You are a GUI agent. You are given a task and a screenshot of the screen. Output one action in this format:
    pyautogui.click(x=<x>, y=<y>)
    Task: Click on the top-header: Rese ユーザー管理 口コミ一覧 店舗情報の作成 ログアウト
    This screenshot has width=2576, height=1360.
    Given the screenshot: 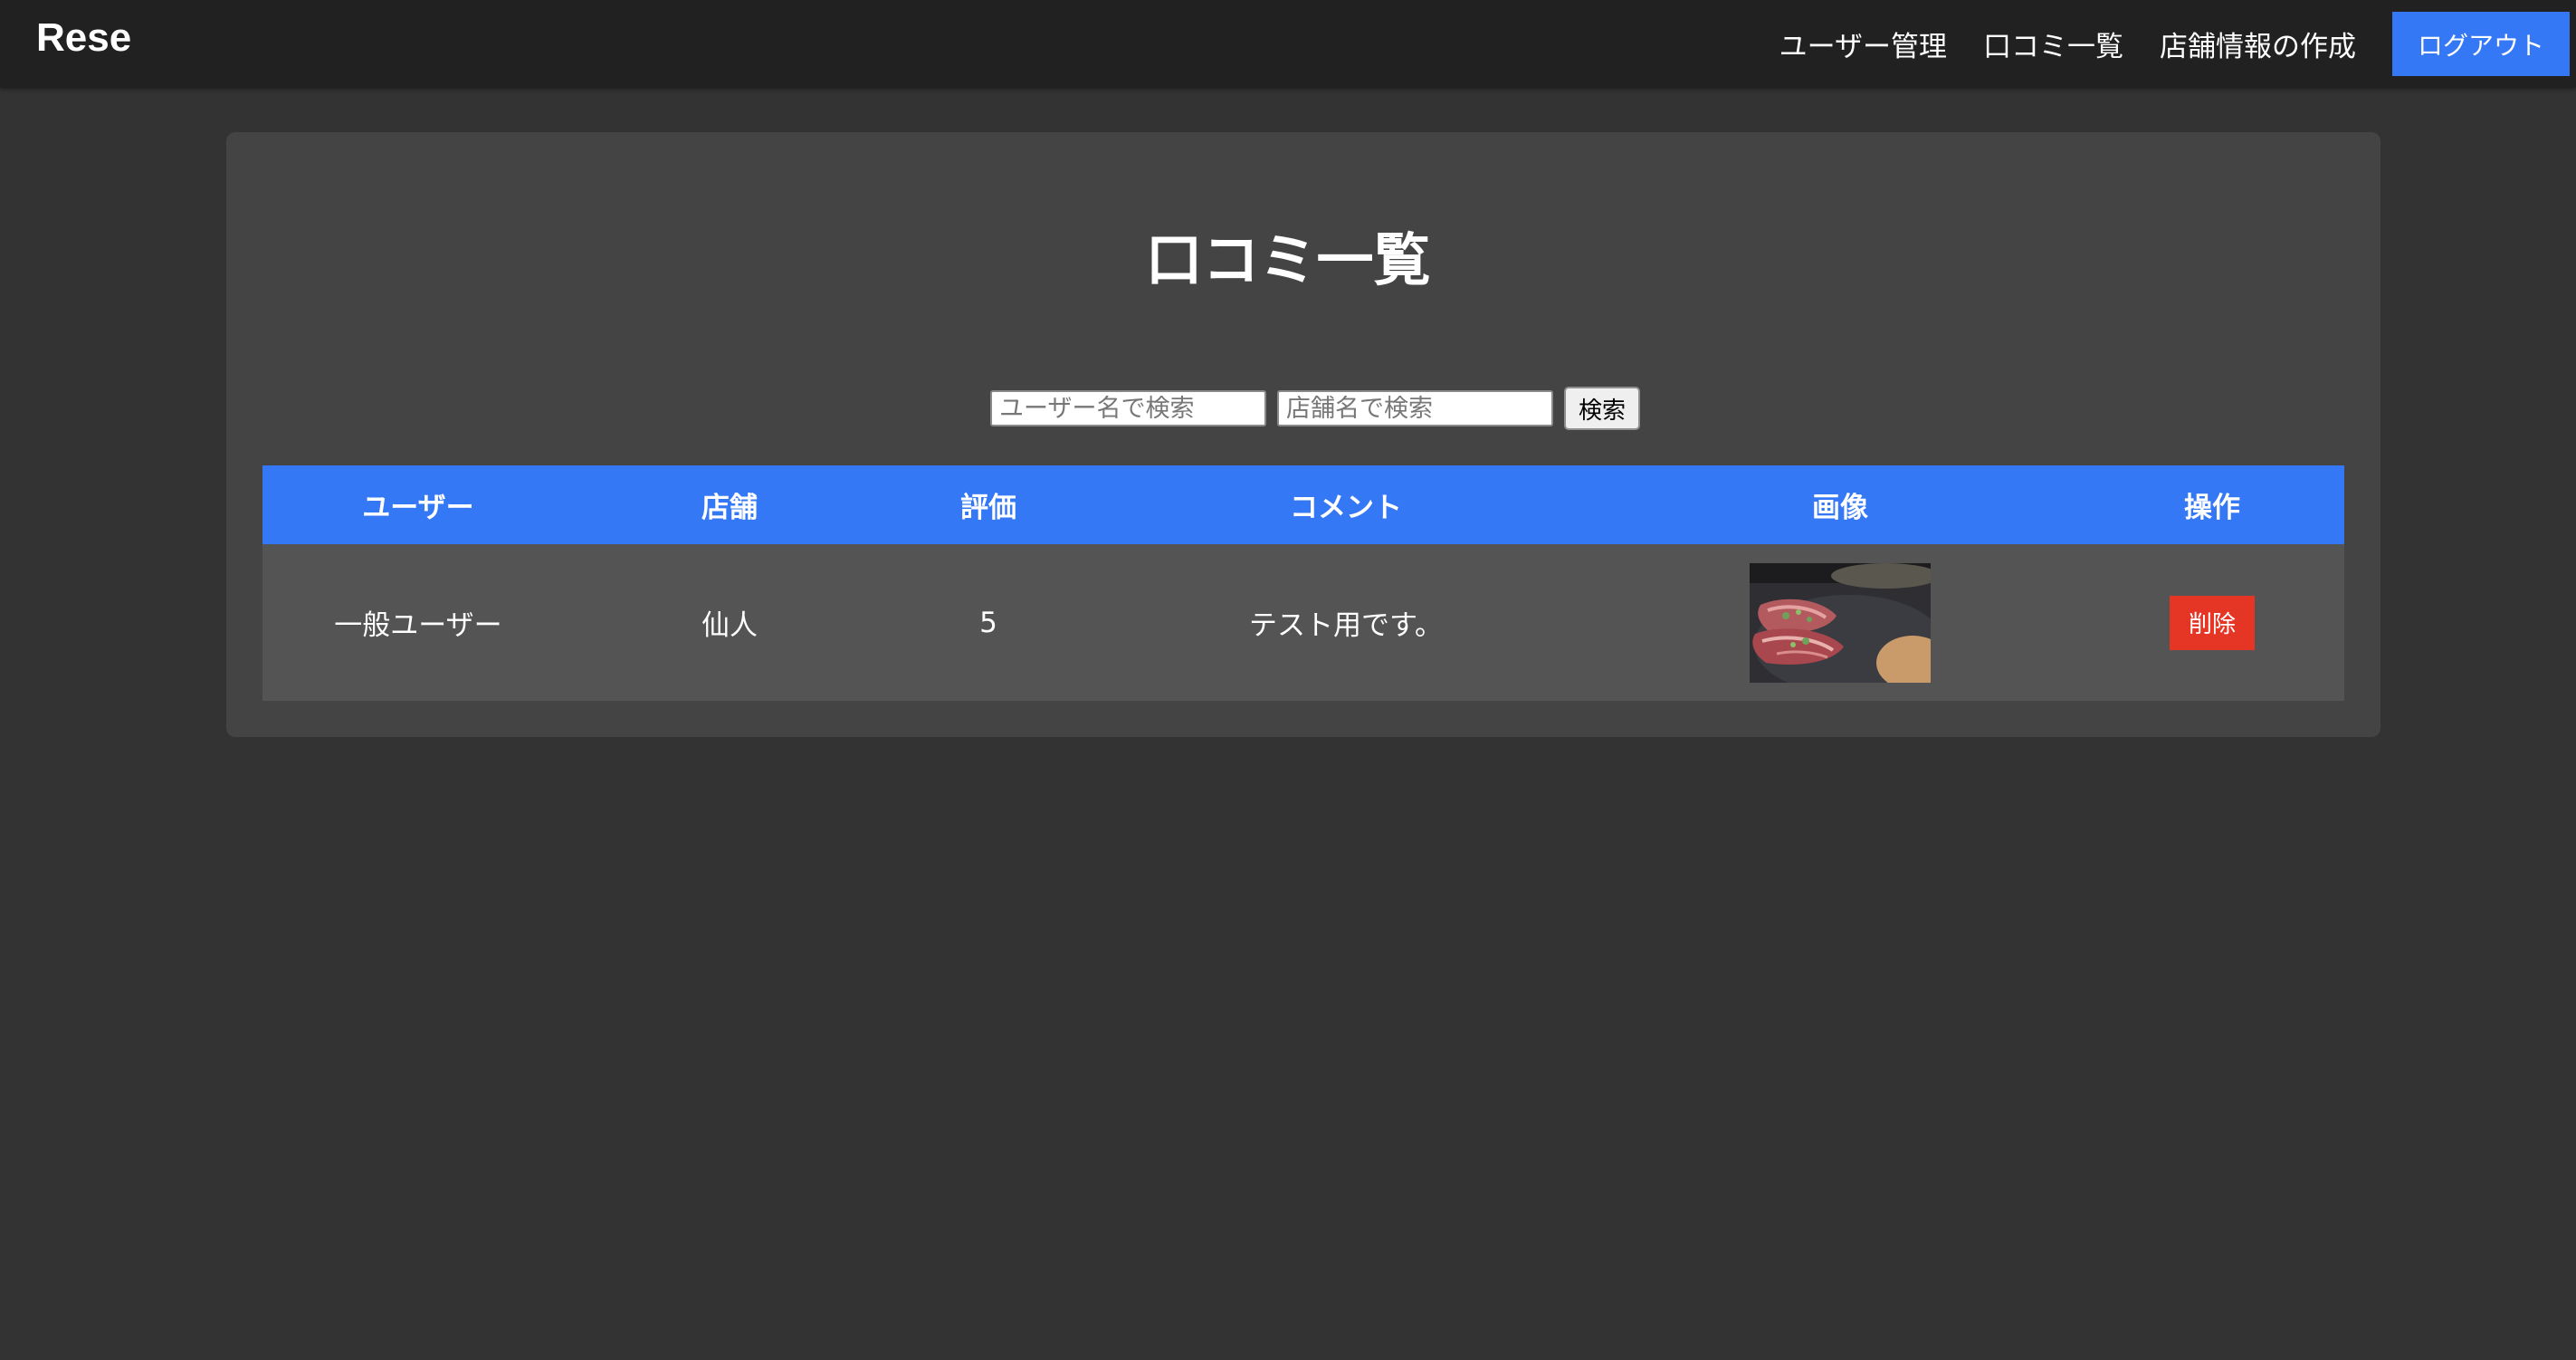 What is the action you would take?
    pyautogui.click(x=1288, y=44)
    